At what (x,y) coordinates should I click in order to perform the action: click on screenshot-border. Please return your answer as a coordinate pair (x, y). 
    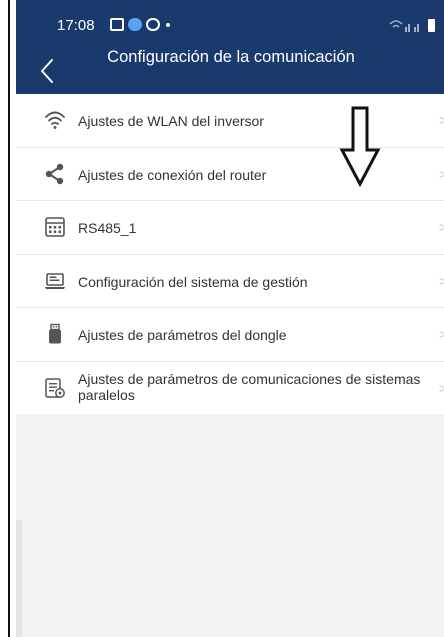
    Looking at the image, I should click on (9, 318).